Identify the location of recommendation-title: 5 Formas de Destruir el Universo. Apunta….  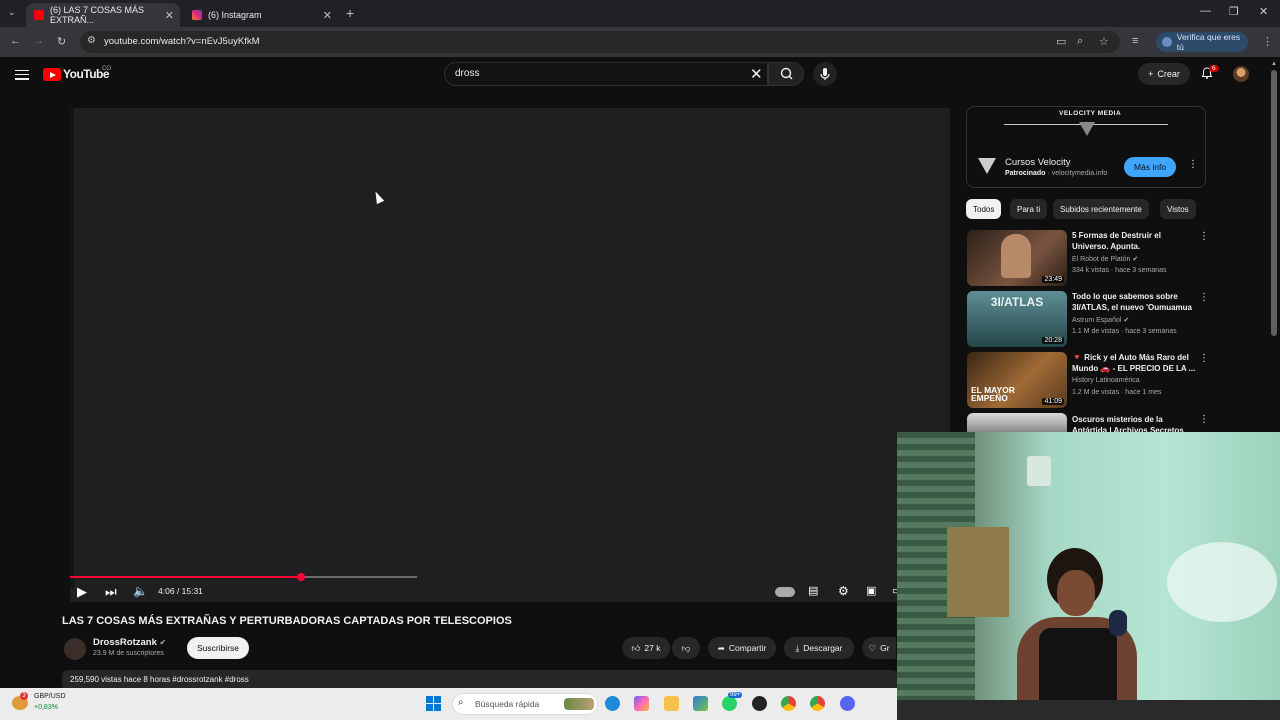
(1134, 241).